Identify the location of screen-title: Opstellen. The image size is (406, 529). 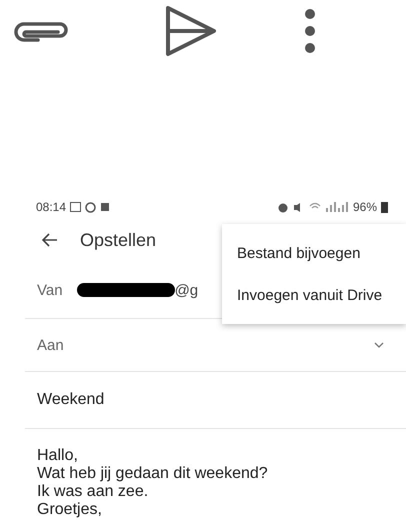
(118, 240).